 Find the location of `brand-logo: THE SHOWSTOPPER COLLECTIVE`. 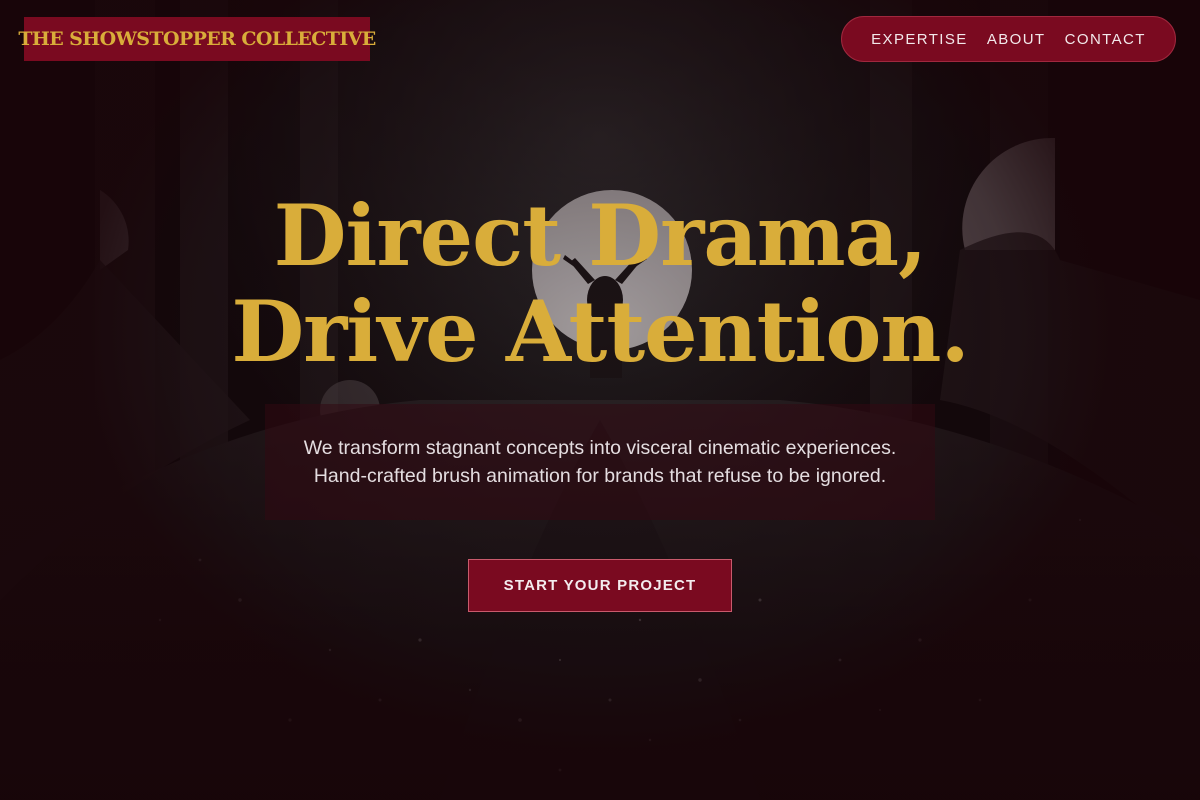

brand-logo: THE SHOWSTOPPER COLLECTIVE is located at coordinates (197, 39).